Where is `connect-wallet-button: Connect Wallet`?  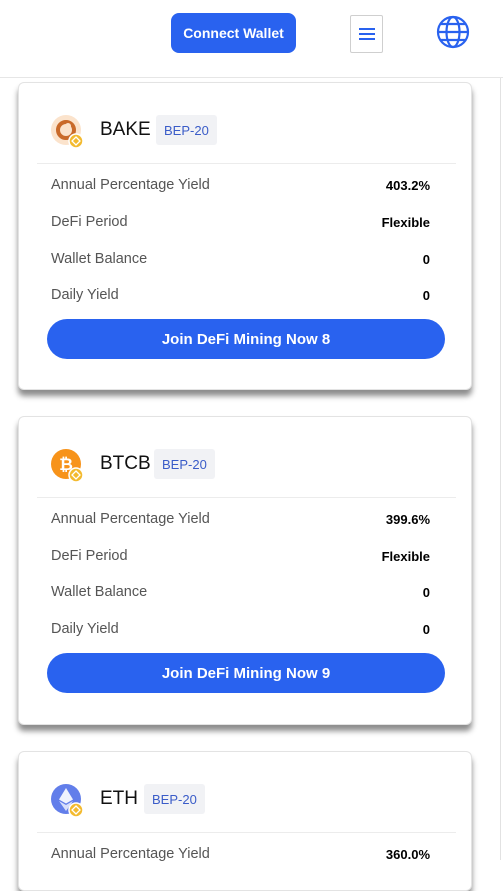 connect-wallet-button: Connect Wallet is located at coordinates (233, 33).